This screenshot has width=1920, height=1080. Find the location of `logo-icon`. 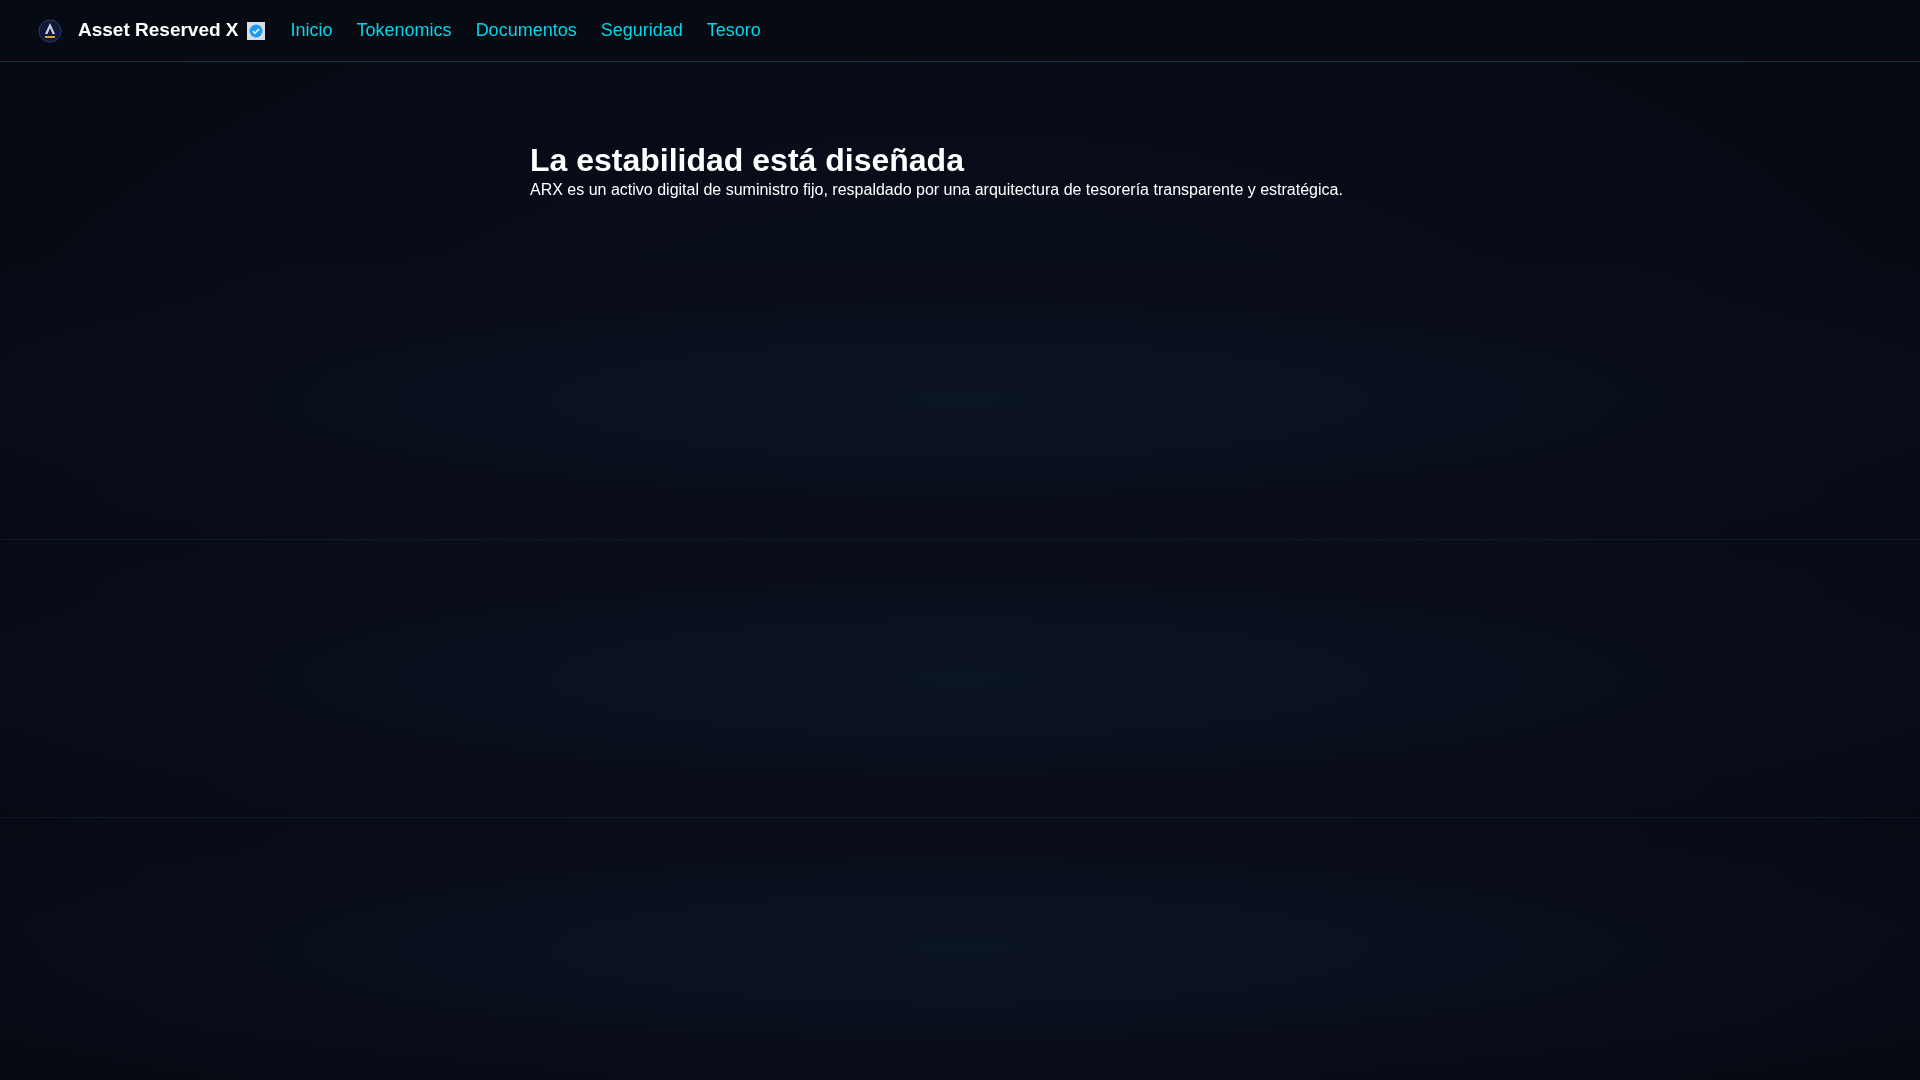

logo-icon is located at coordinates (50, 30).